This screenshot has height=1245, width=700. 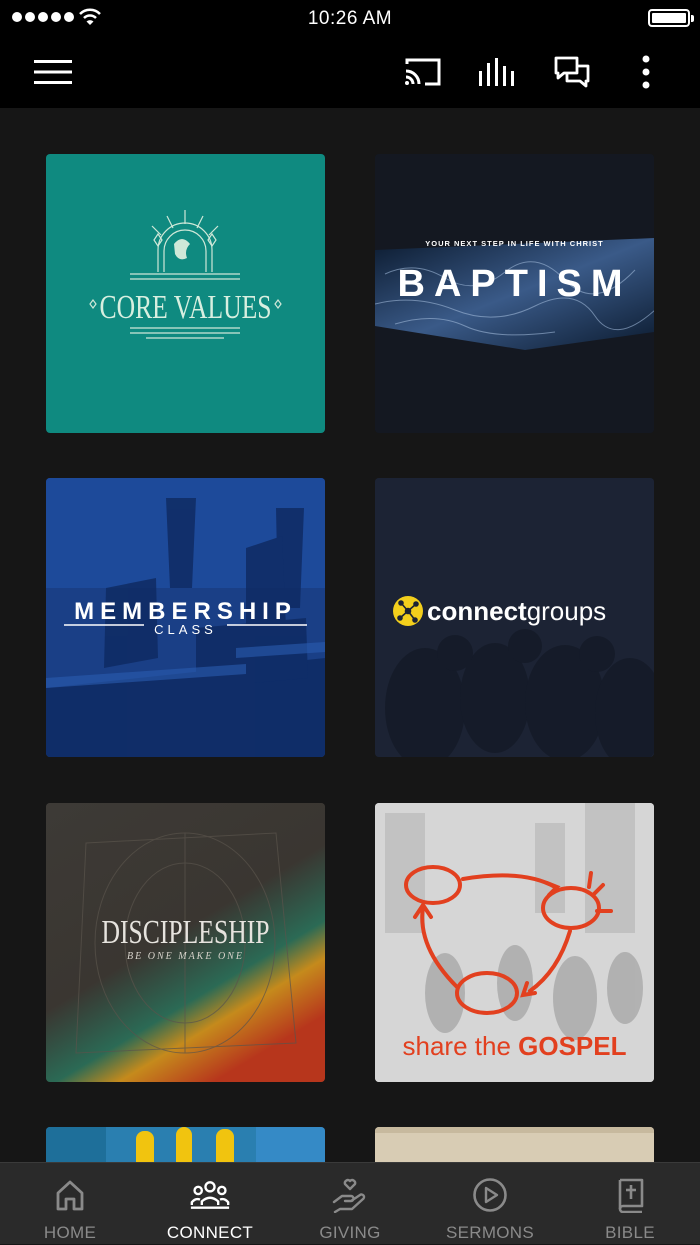 What do you see at coordinates (567, 611) in the screenshot?
I see `connect-title-light: groups` at bounding box center [567, 611].